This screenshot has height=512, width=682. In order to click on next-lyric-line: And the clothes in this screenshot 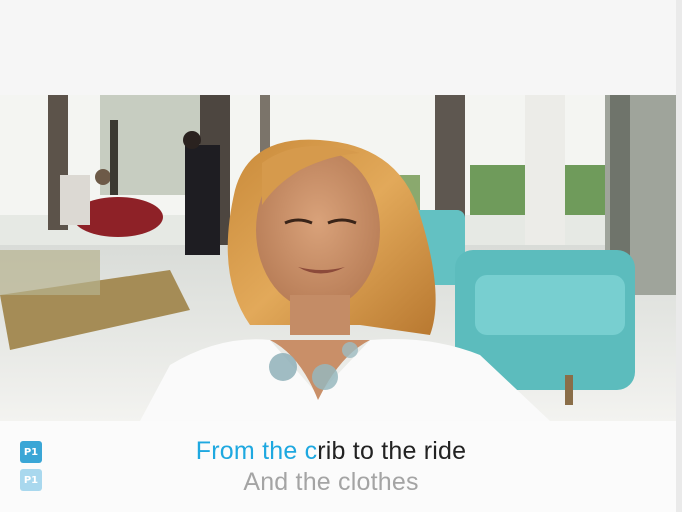, I will do `click(331, 482)`.